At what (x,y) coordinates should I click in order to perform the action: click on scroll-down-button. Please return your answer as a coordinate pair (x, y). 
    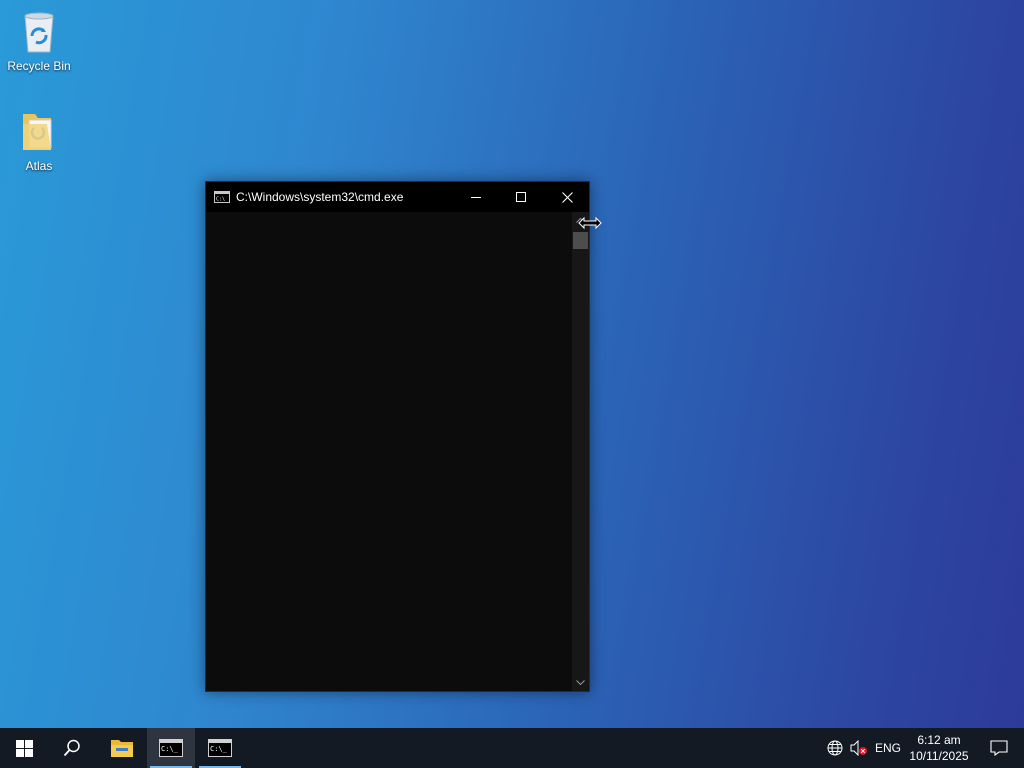
    Looking at the image, I should click on (580, 682).